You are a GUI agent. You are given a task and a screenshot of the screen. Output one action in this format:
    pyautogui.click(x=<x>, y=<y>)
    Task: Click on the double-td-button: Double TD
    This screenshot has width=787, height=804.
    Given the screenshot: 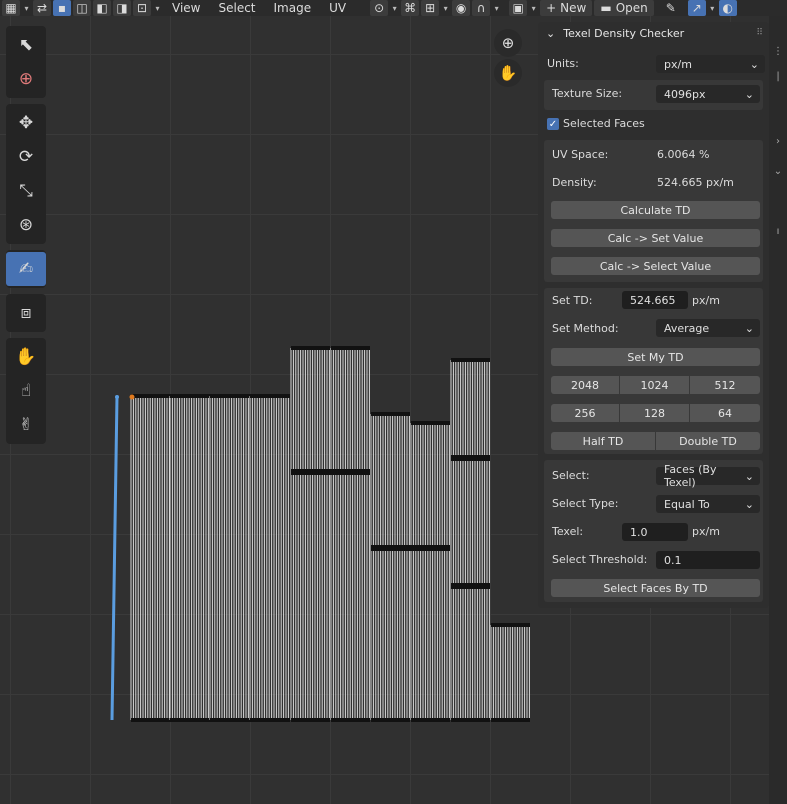 What is the action you would take?
    pyautogui.click(x=708, y=441)
    